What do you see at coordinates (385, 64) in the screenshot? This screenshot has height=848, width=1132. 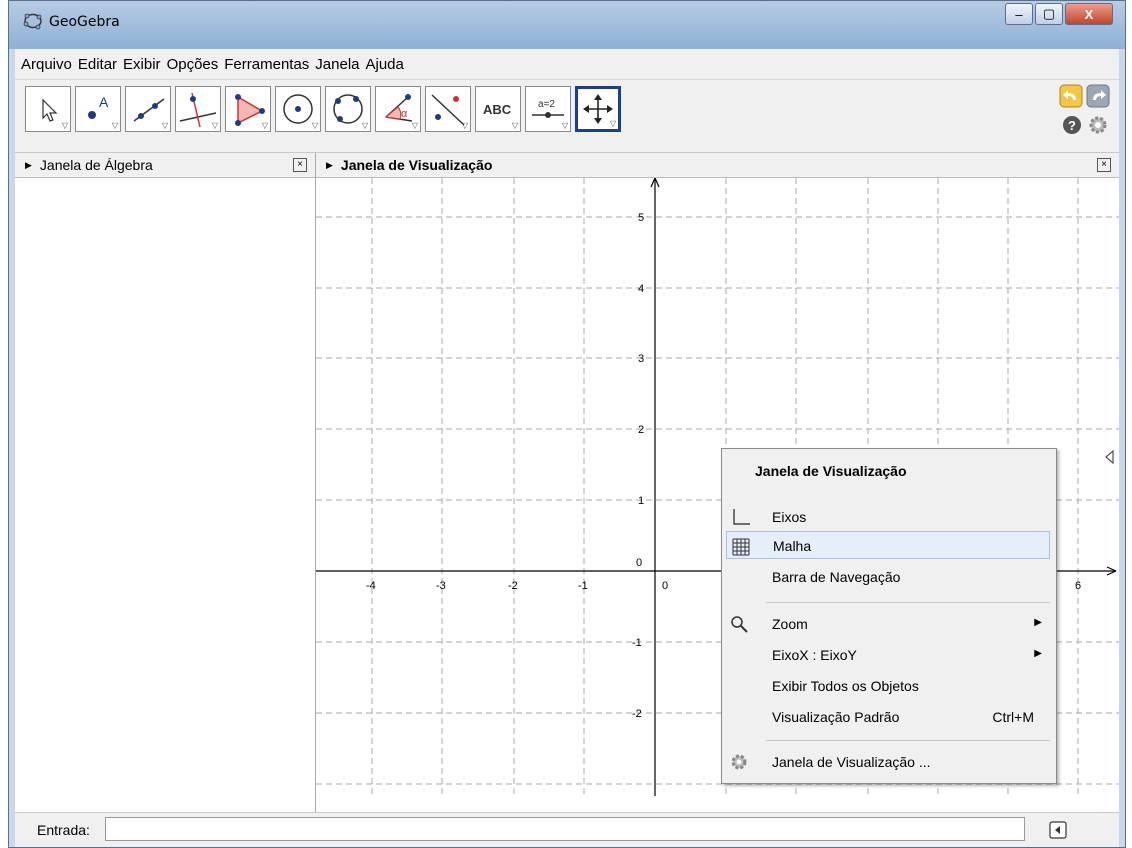 I see `menu-ajuda: Ajuda` at bounding box center [385, 64].